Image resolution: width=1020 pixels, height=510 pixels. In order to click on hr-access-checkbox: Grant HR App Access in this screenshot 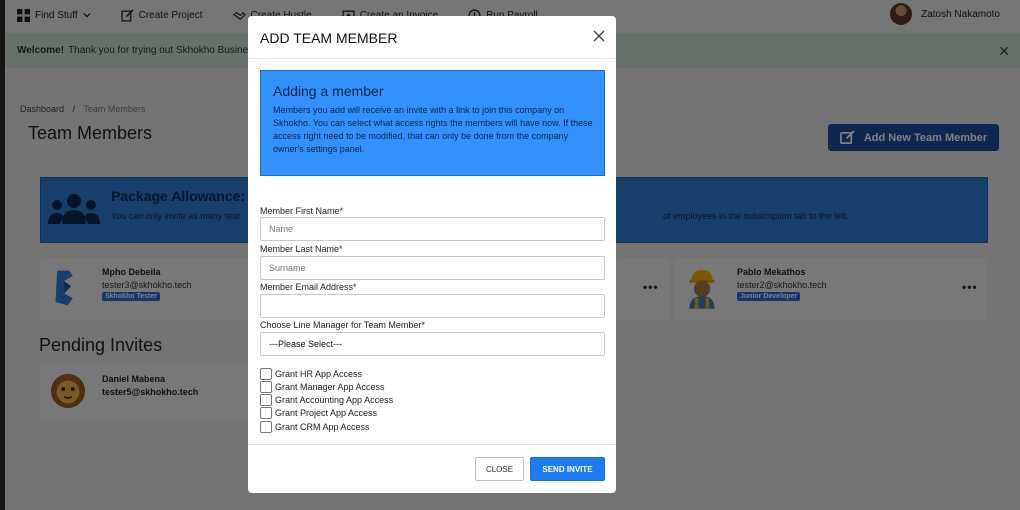, I will do `click(311, 374)`.